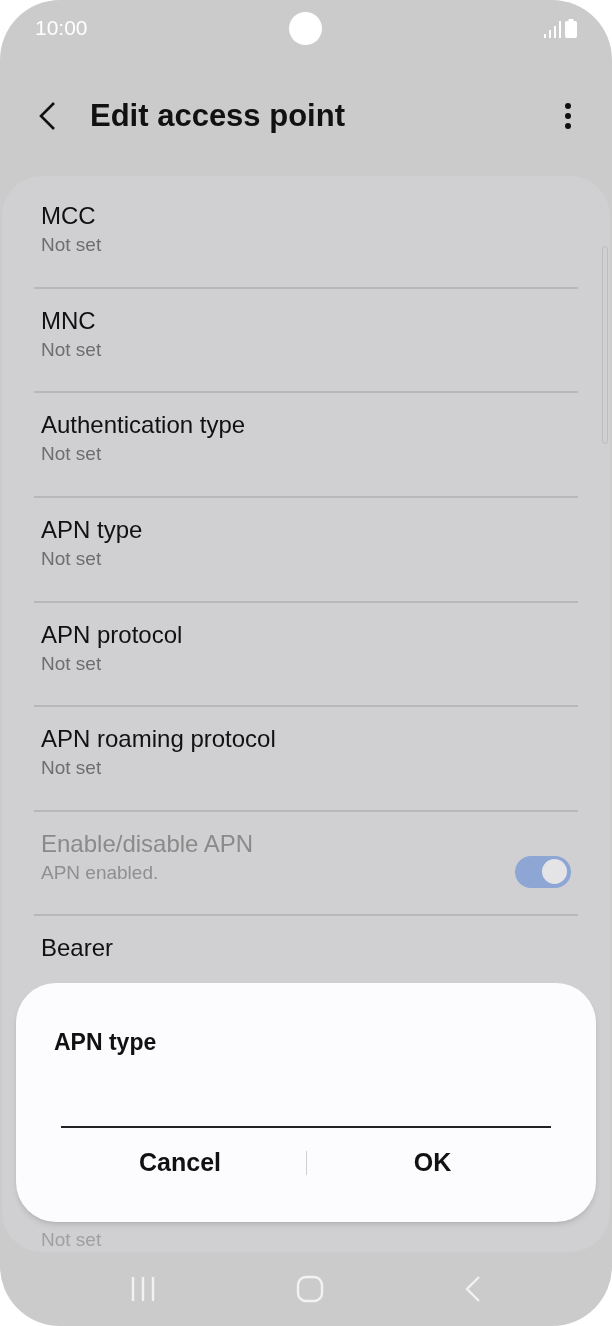 This screenshot has width=612, height=1326. What do you see at coordinates (568, 116) in the screenshot?
I see `more-options-icon` at bounding box center [568, 116].